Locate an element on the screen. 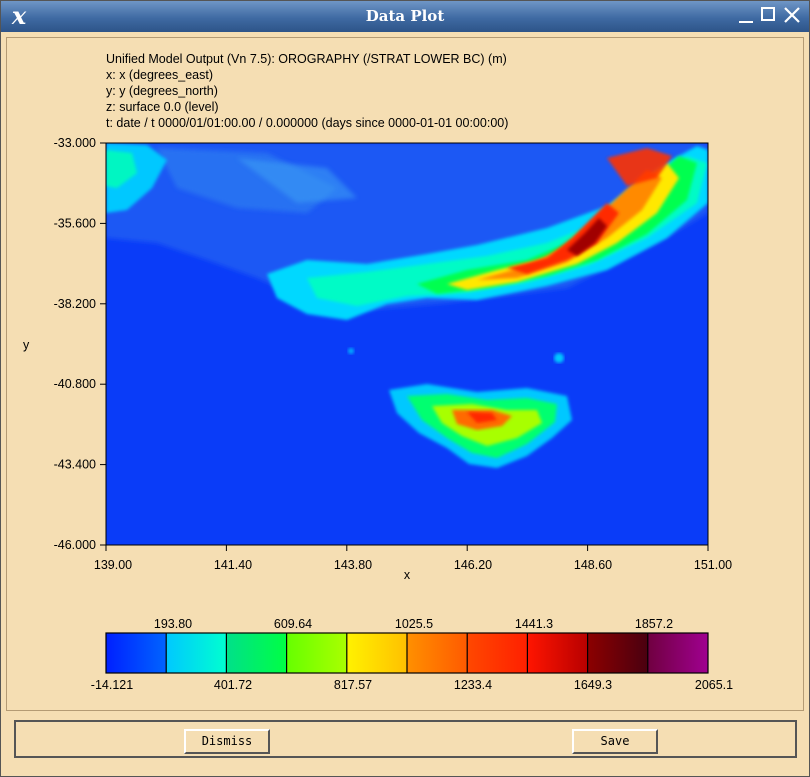  colorbar-label-top: 193.80 is located at coordinates (173, 624).